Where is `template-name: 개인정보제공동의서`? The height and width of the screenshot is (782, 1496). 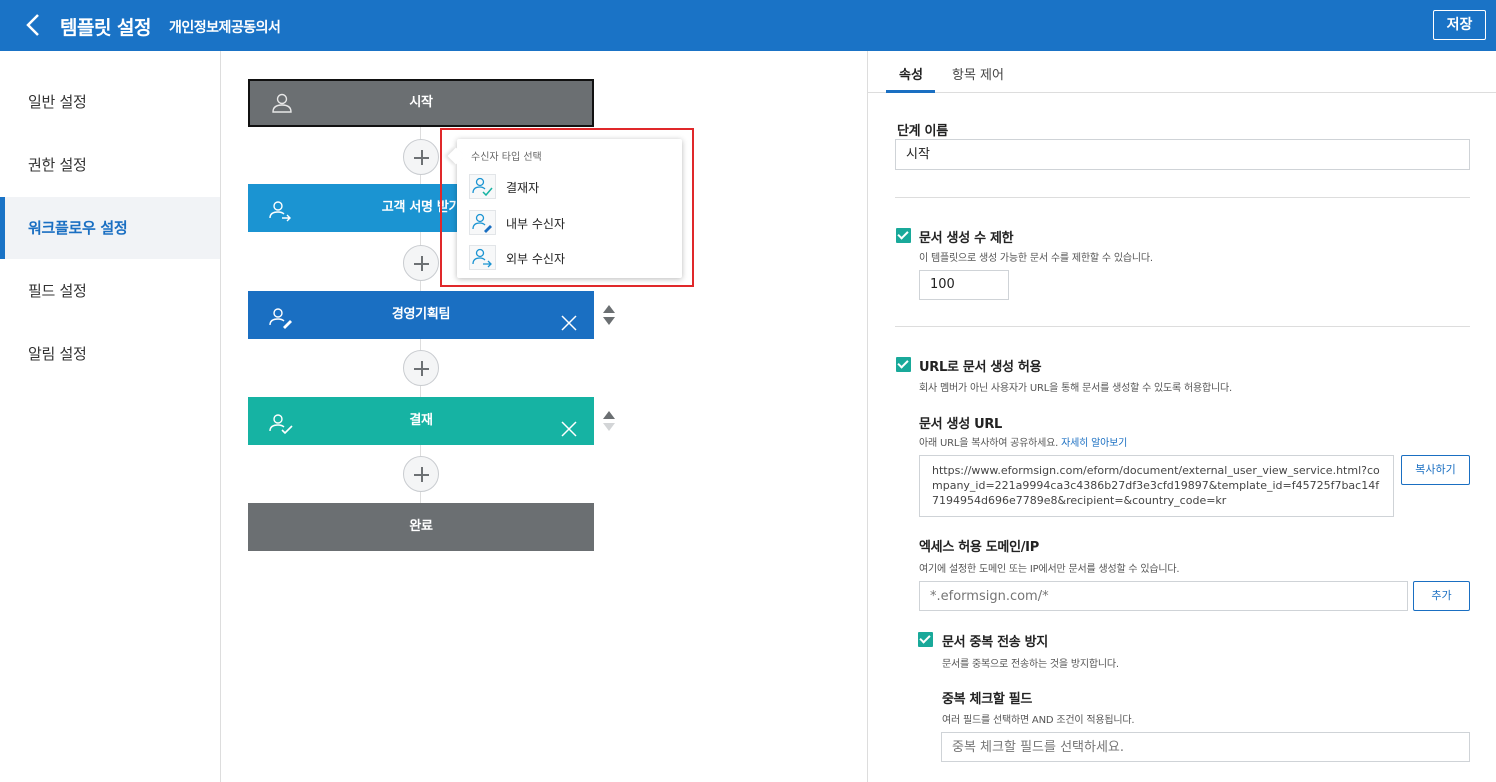
template-name: 개인정보제공동의서 is located at coordinates (225, 28).